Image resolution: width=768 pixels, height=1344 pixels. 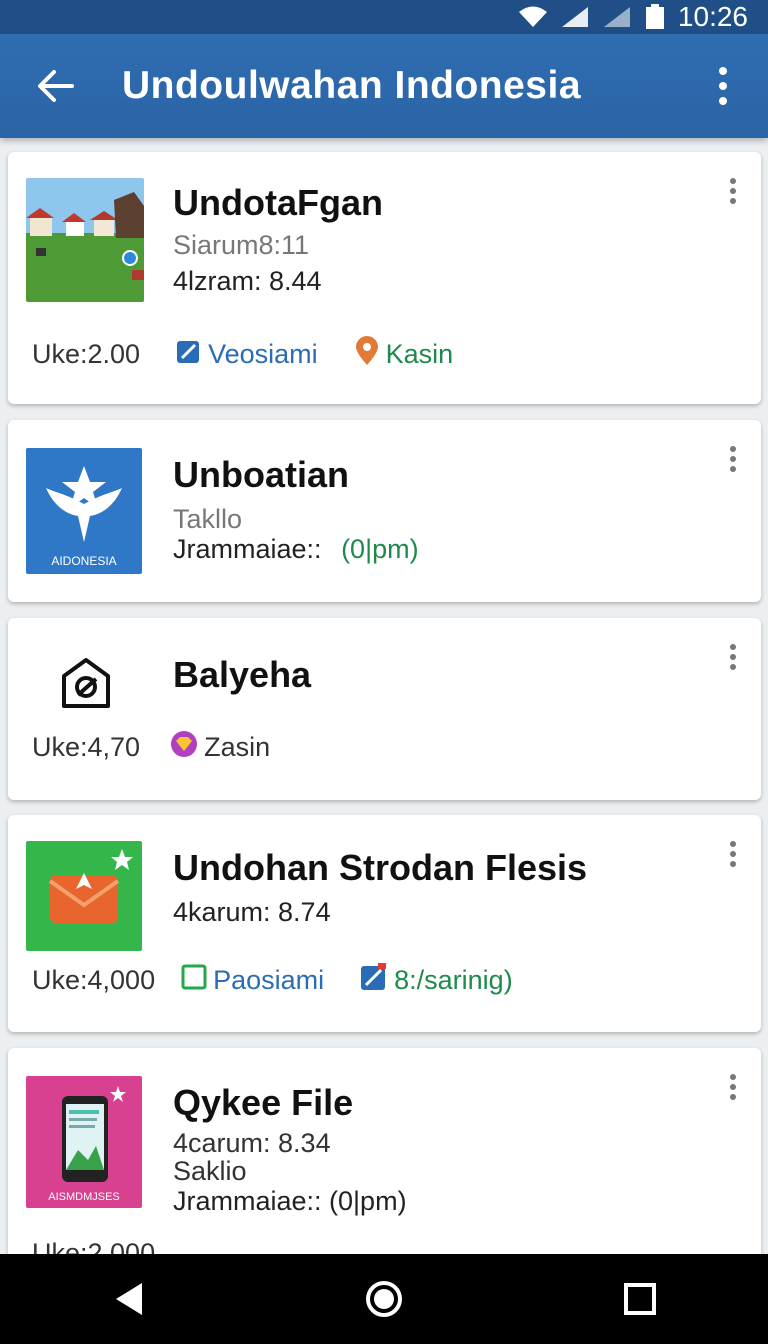 I want to click on item-title: Undohan Strodan Flesis, so click(x=380, y=867).